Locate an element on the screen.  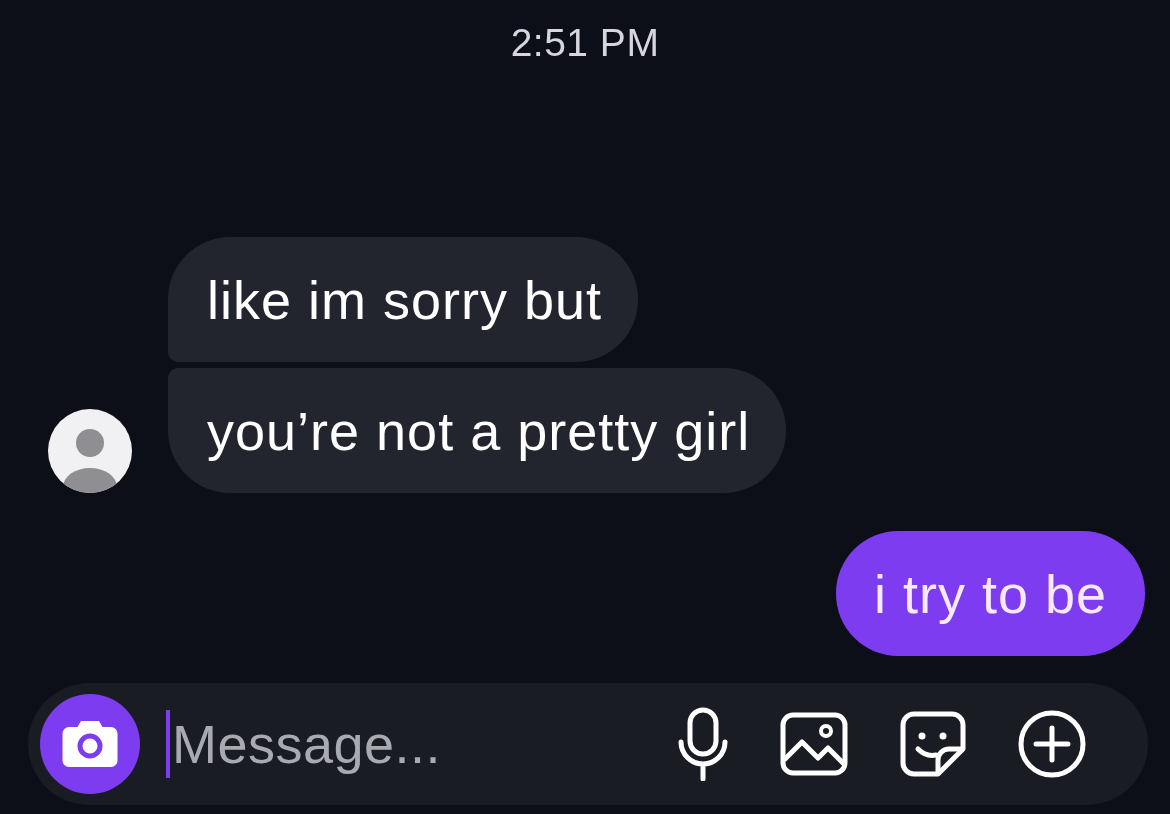
microphone-icon is located at coordinates (703, 744).